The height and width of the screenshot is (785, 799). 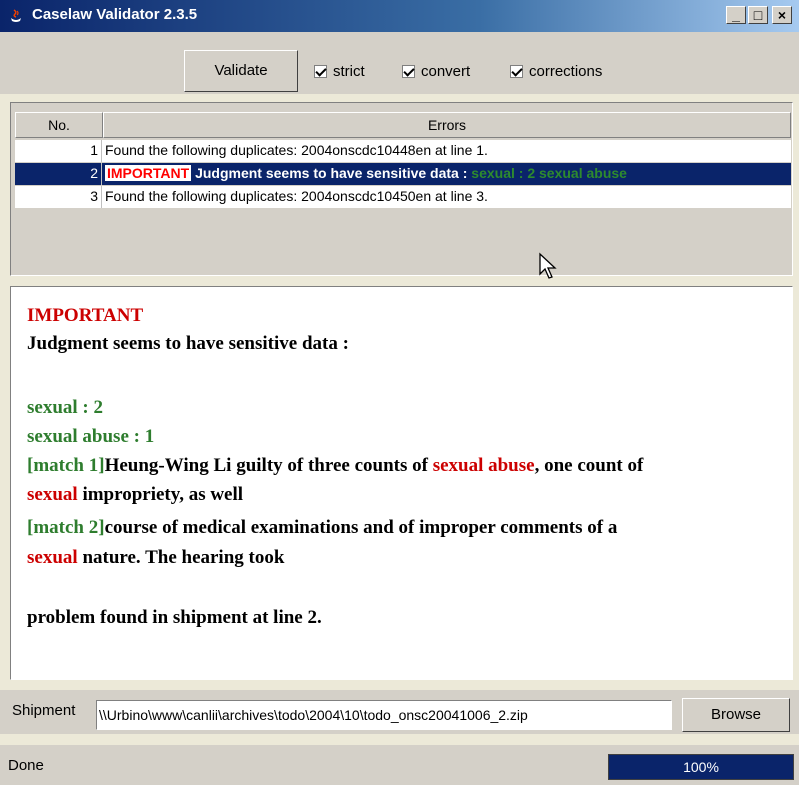 What do you see at coordinates (181, 557) in the screenshot?
I see `match-text: nature. The hearing took` at bounding box center [181, 557].